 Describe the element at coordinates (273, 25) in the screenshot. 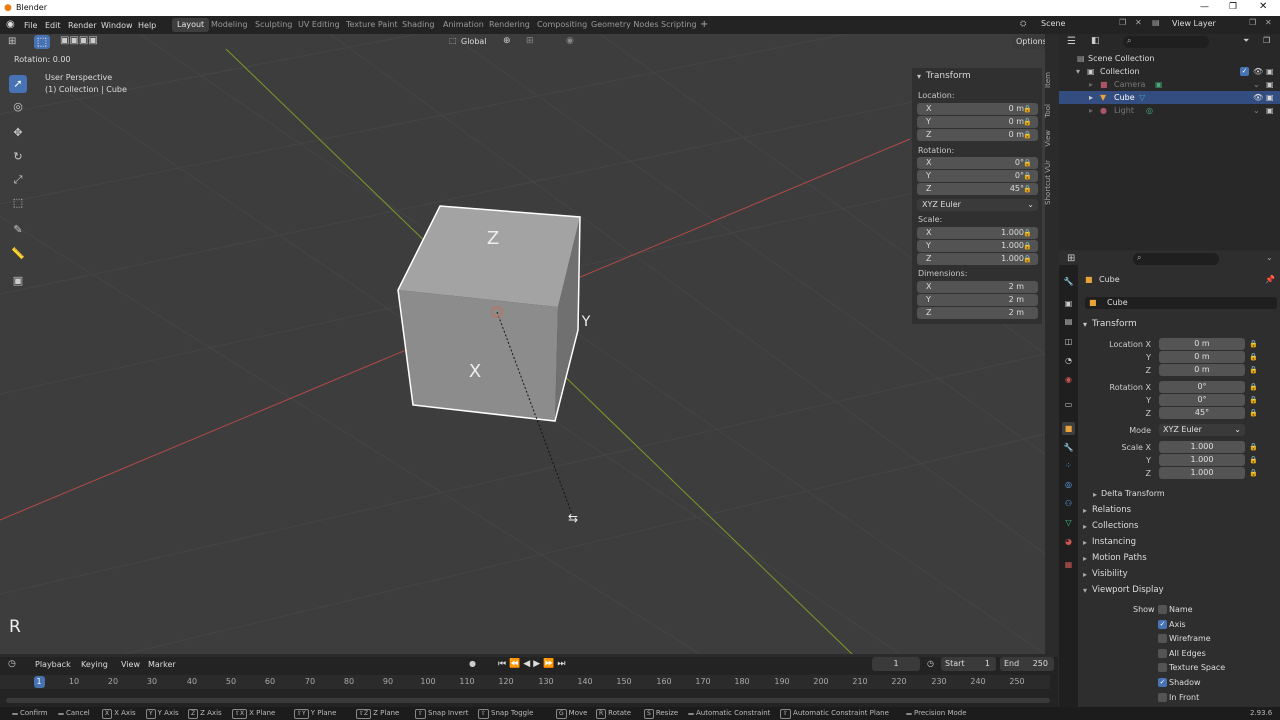

I see `tab-sculpting: Sculpting` at that location.